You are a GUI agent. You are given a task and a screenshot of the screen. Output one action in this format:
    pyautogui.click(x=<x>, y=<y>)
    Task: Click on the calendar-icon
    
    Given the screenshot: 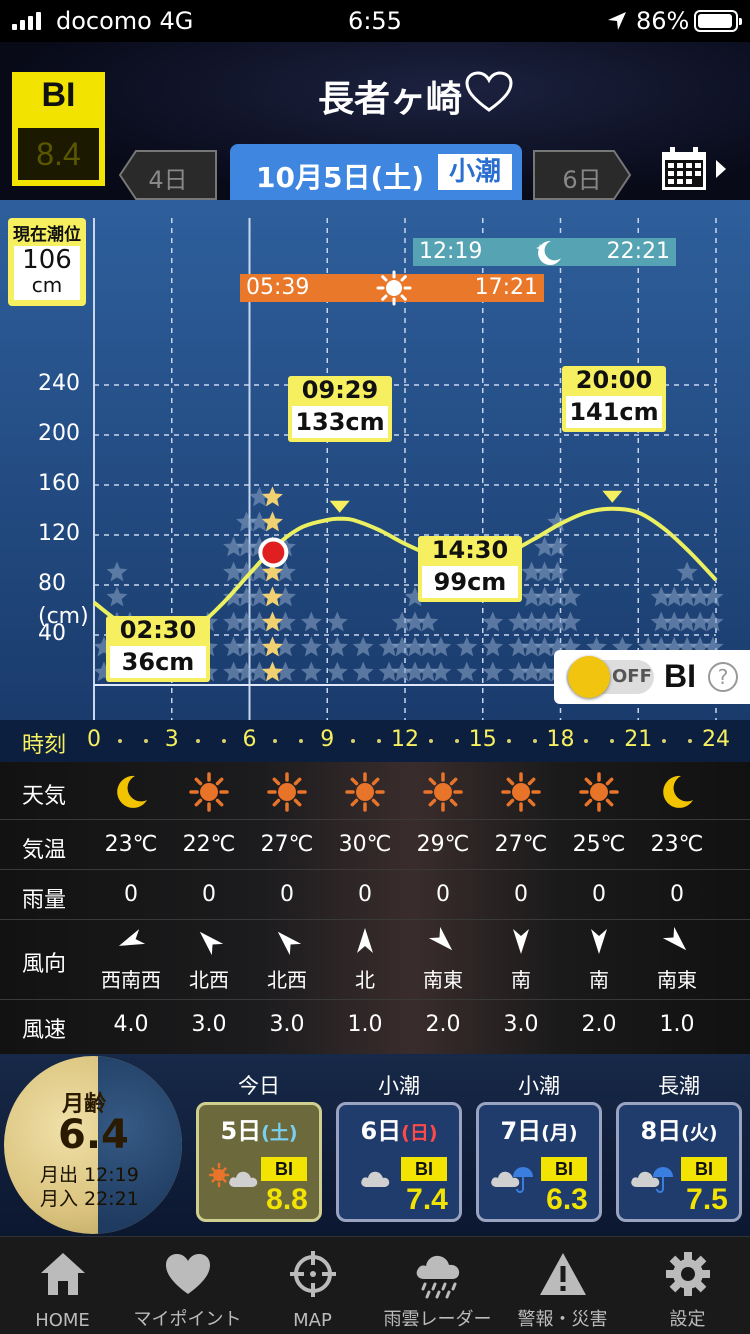 What is the action you would take?
    pyautogui.click(x=684, y=169)
    